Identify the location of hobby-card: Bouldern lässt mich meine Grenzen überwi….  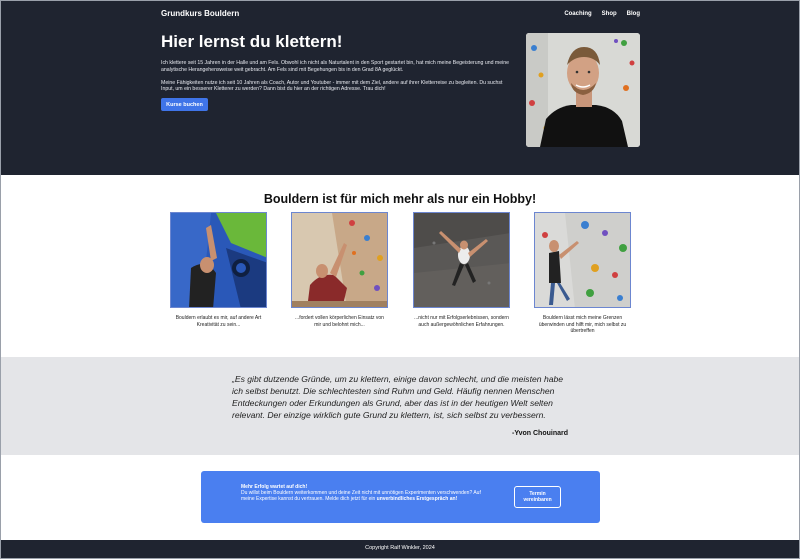
(582, 273).